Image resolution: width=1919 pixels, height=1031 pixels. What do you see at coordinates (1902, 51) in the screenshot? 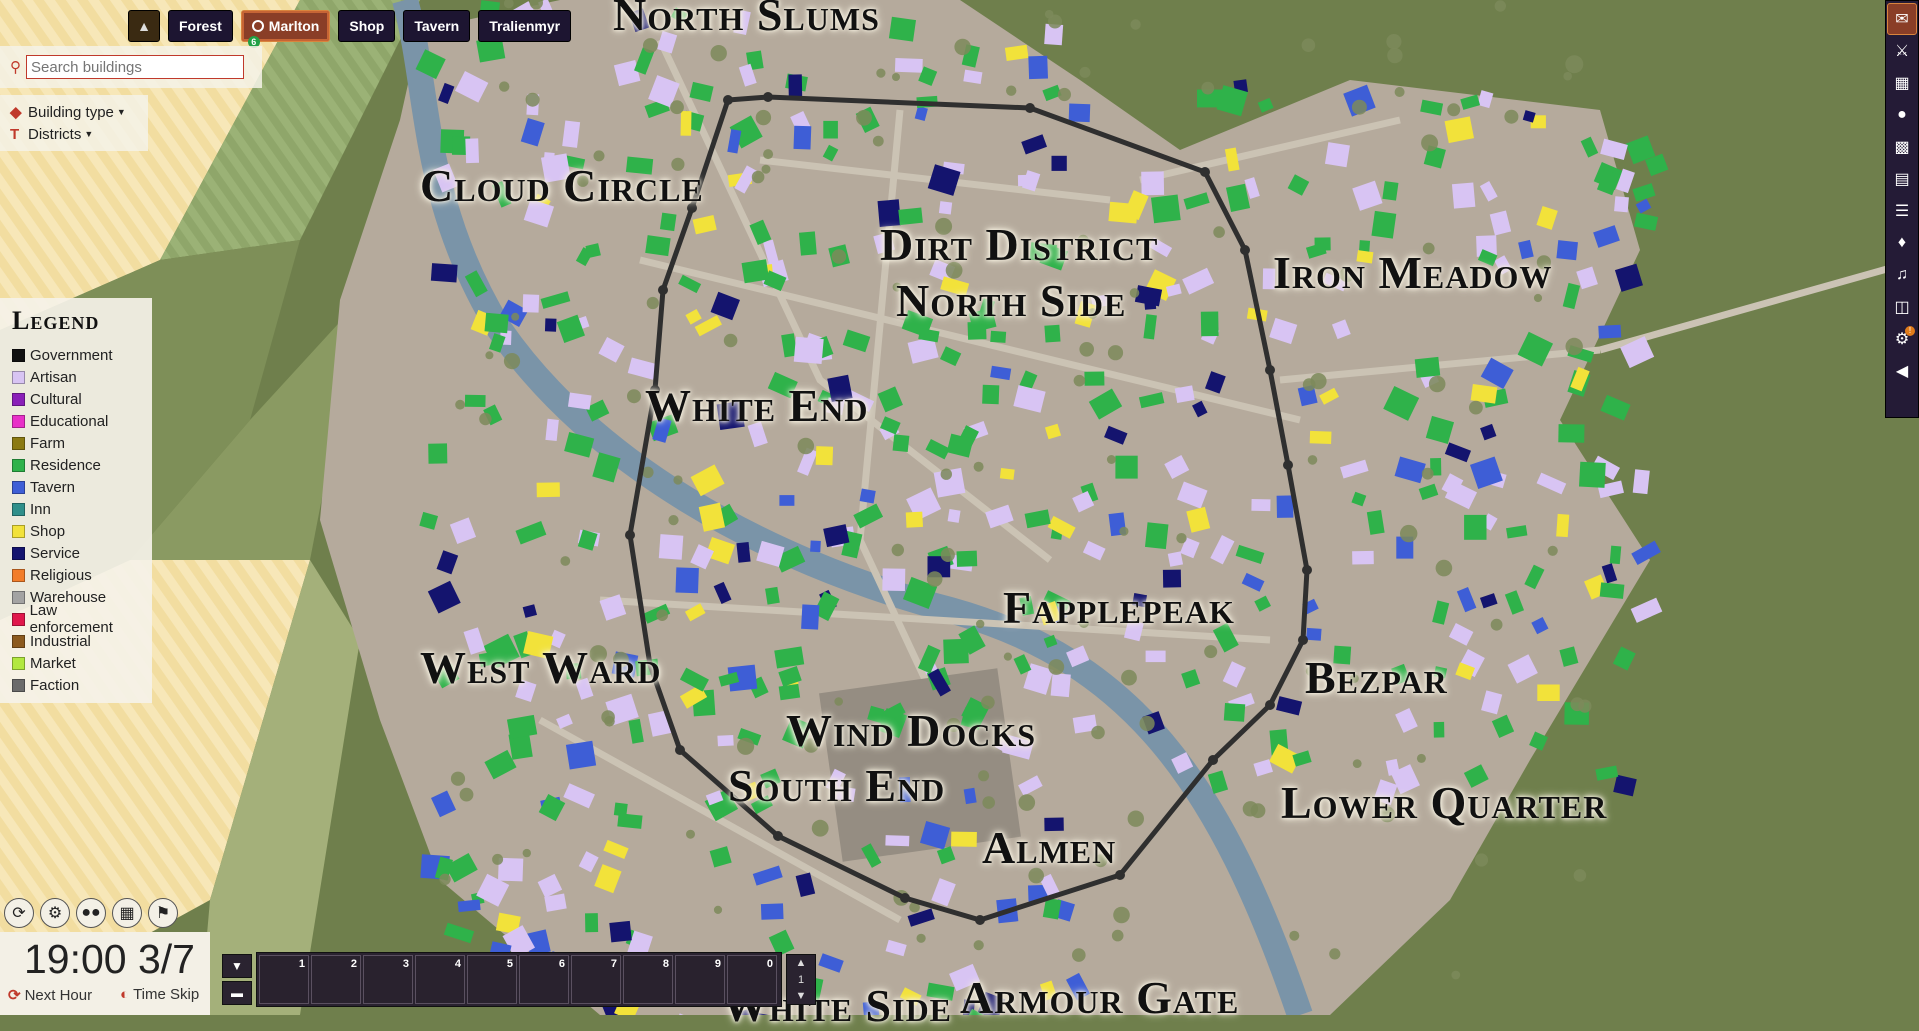
I see `combat-tab: ⚔` at bounding box center [1902, 51].